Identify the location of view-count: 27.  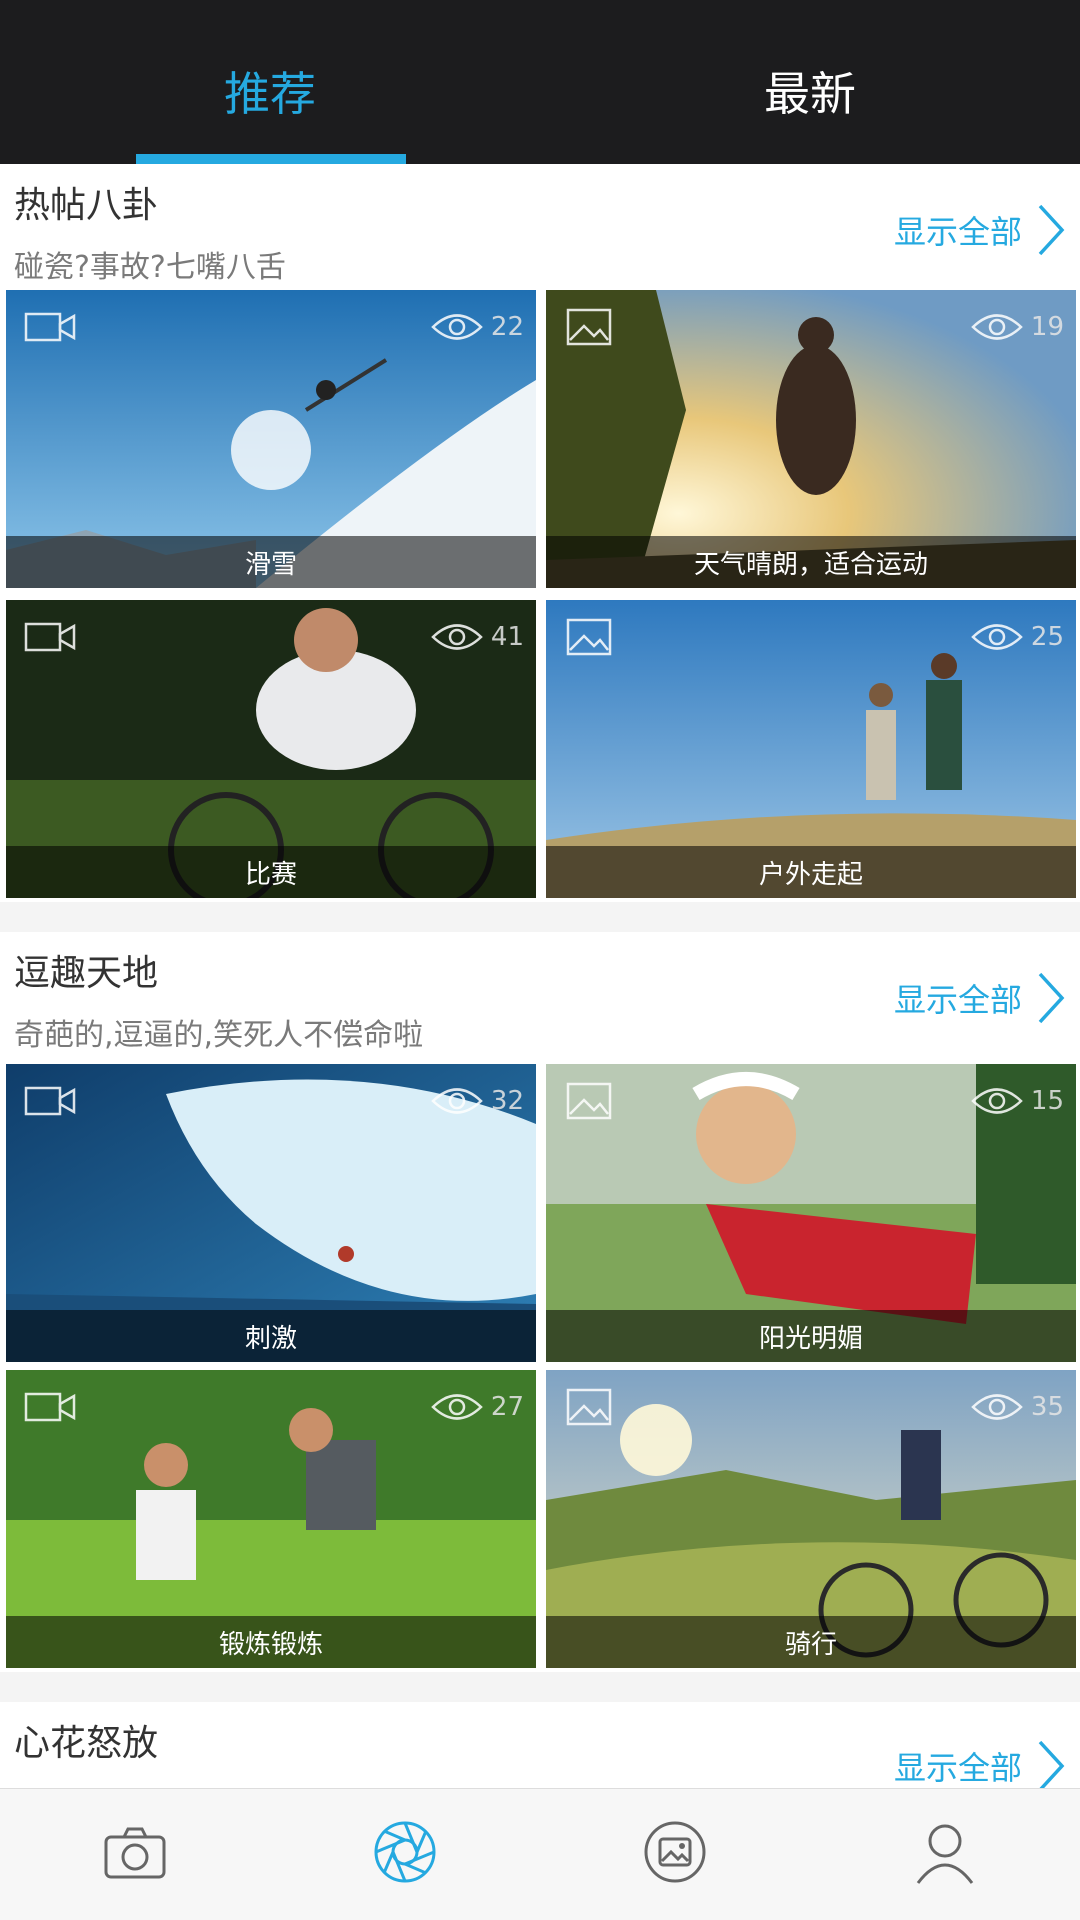
(477, 1407).